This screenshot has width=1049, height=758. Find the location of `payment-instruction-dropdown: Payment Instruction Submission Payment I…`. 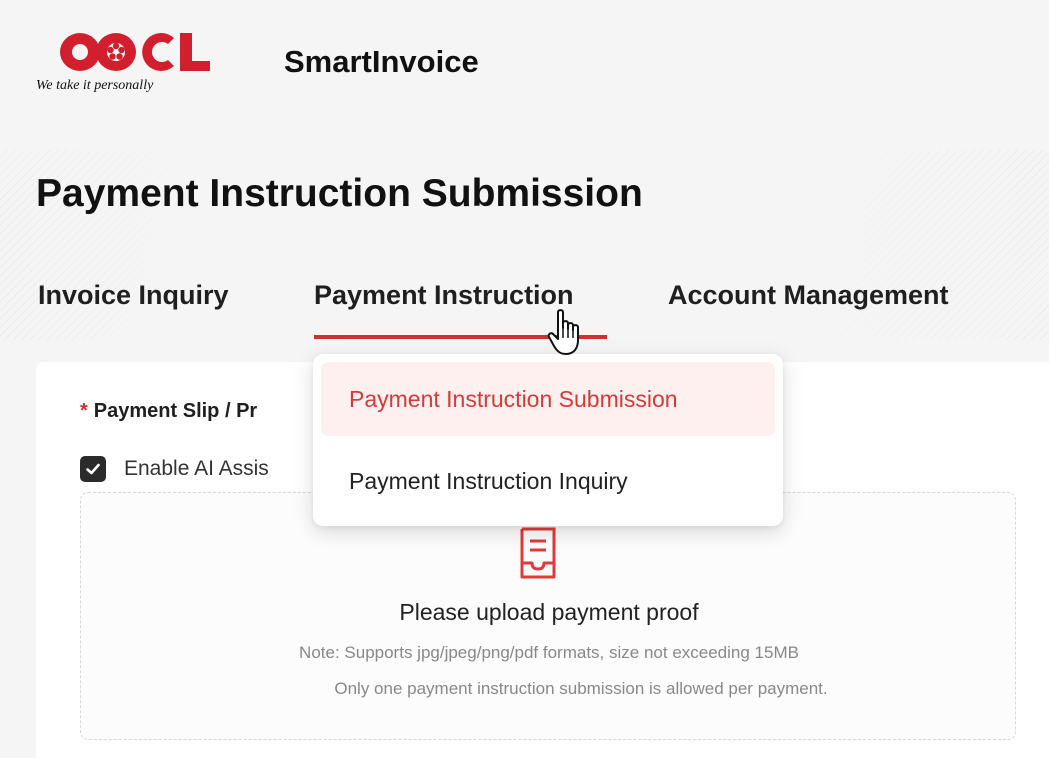

payment-instruction-dropdown: Payment Instruction Submission Payment I… is located at coordinates (548, 440).